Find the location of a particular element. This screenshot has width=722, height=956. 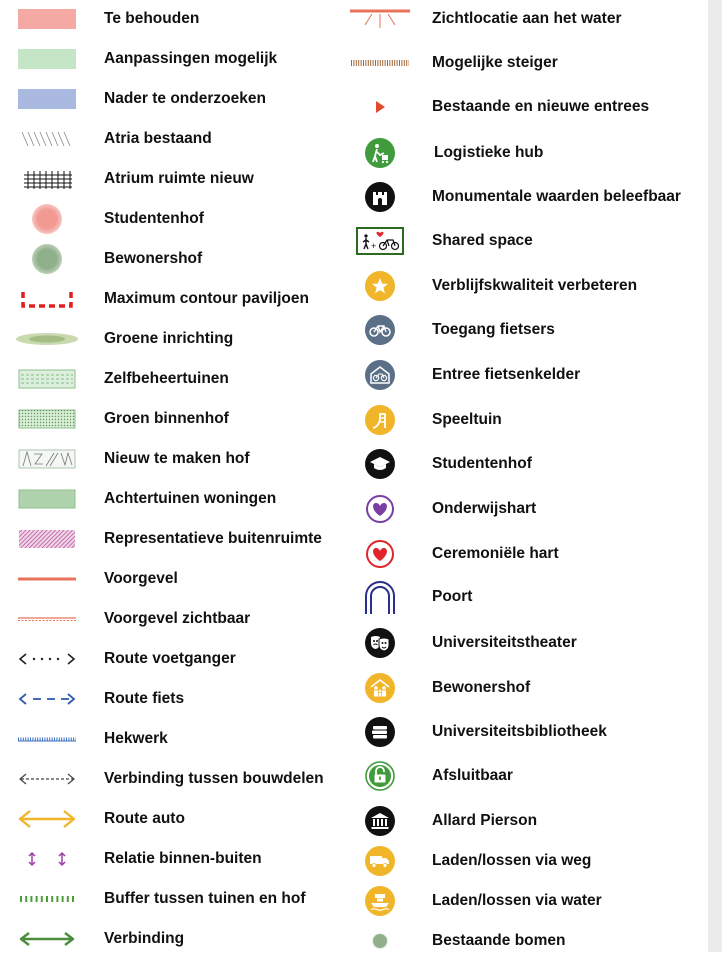

blue-area-swatch is located at coordinates (47, 99).